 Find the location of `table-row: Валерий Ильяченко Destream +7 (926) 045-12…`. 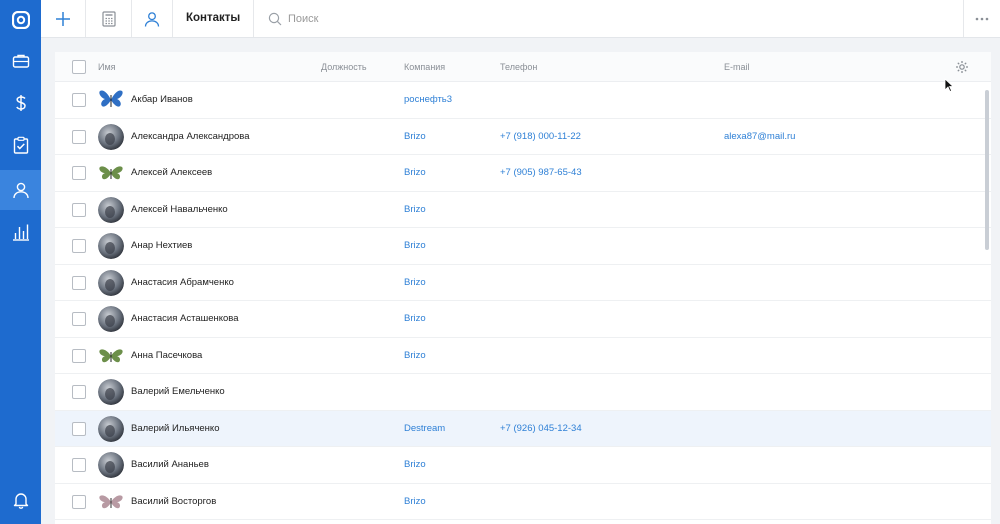

table-row: Валерий Ильяченко Destream +7 (926) 045-12… is located at coordinates (523, 428).